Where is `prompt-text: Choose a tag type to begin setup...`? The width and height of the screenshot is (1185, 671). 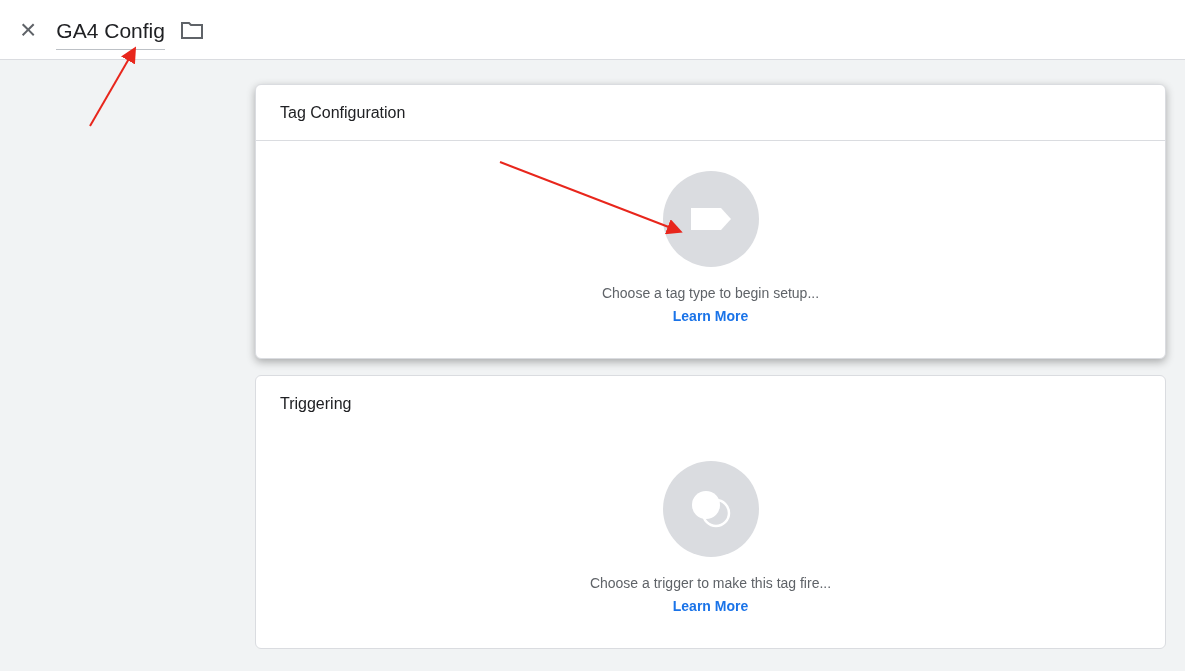 prompt-text: Choose a tag type to begin setup... is located at coordinates (710, 293).